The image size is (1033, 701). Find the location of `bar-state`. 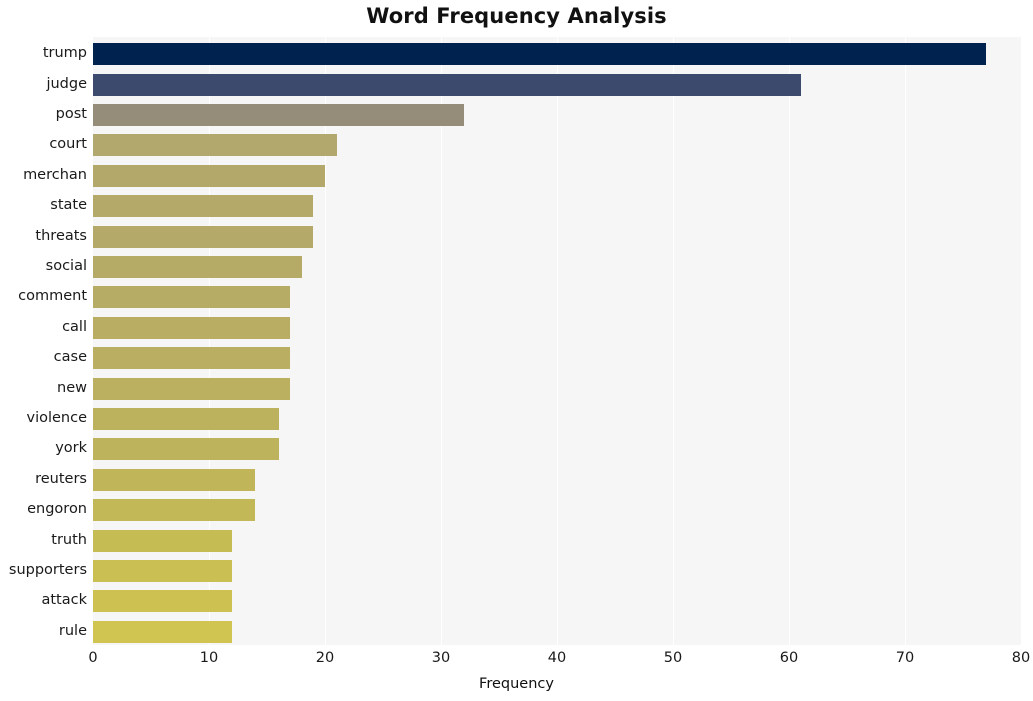

bar-state is located at coordinates (203, 206).